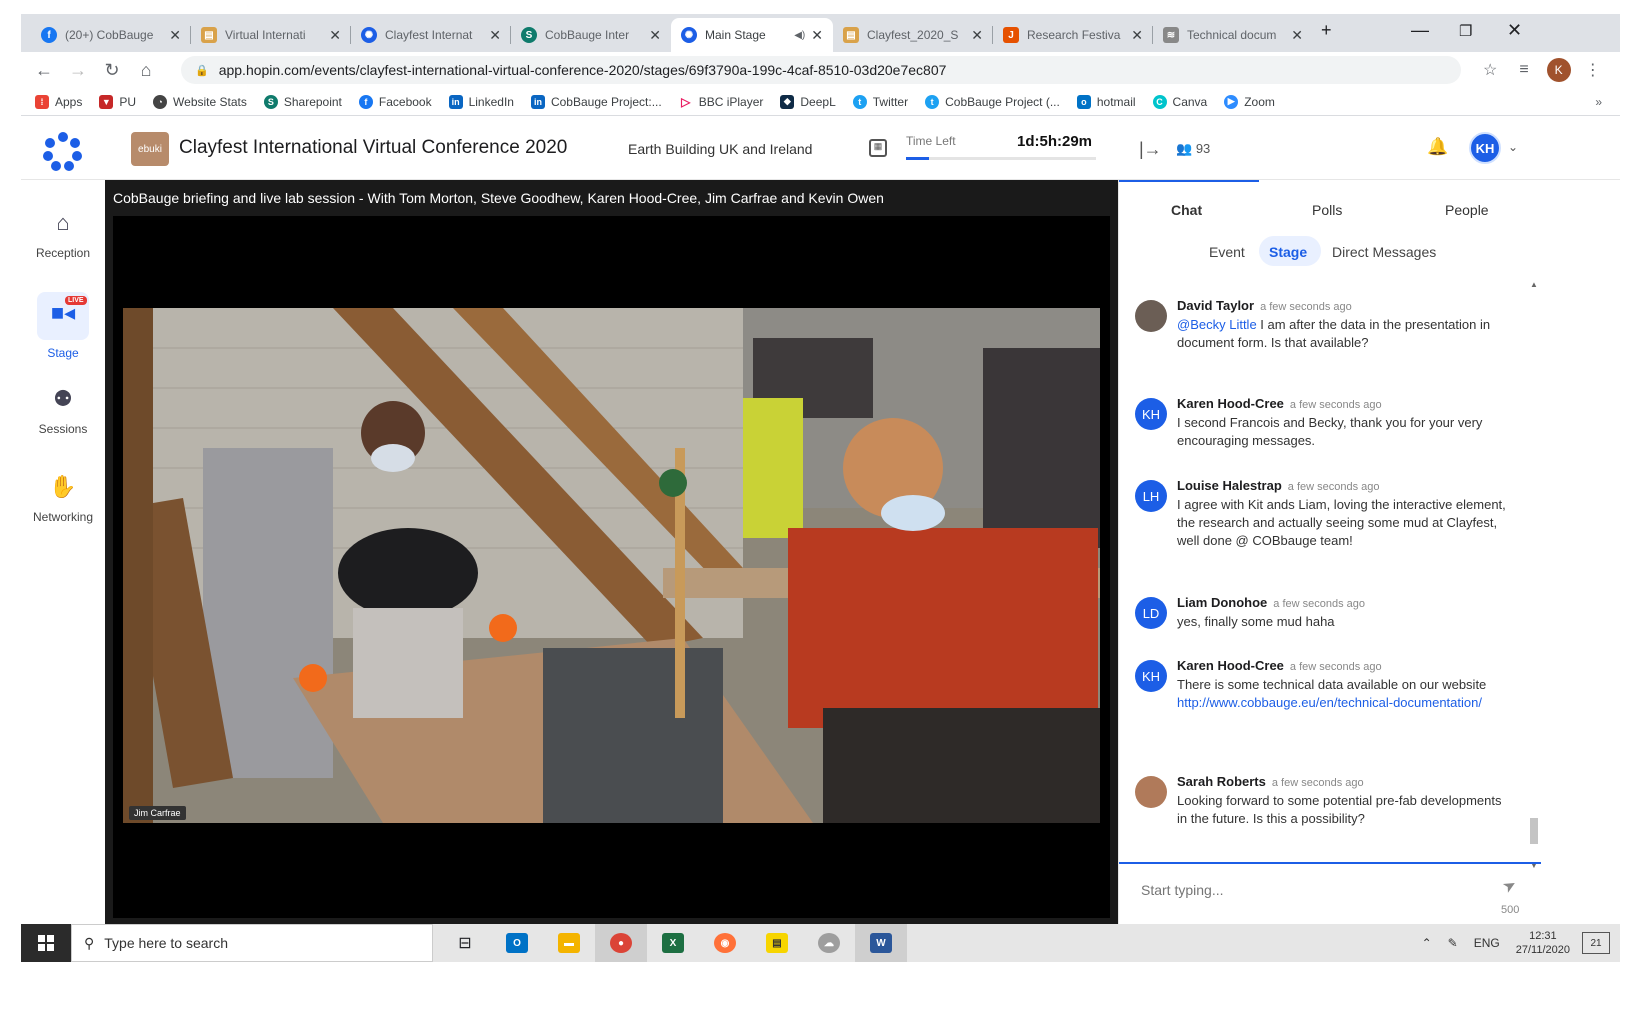 The width and height of the screenshot is (1641, 1021). Describe the element at coordinates (1465, 31) in the screenshot. I see `restore-icon: ❐` at that location.